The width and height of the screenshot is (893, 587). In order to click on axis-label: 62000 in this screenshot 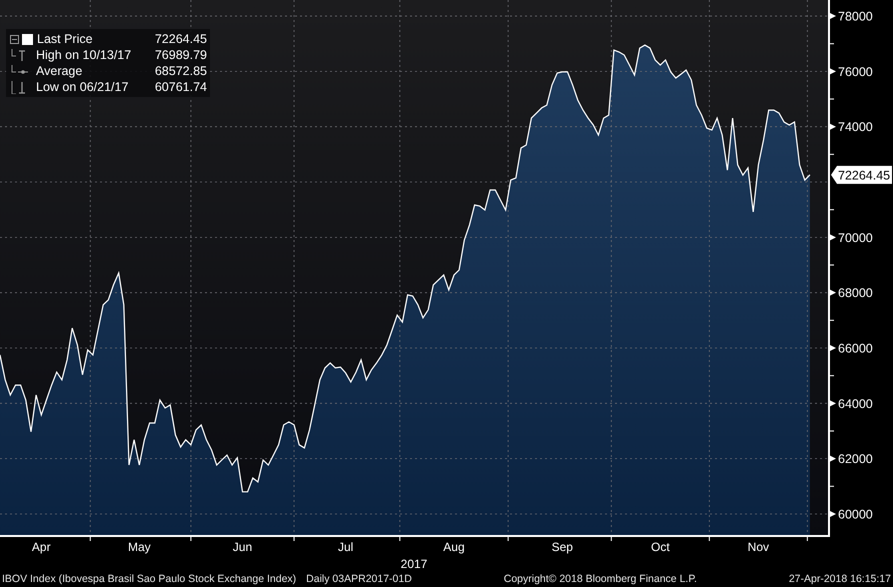, I will do `click(855, 459)`.